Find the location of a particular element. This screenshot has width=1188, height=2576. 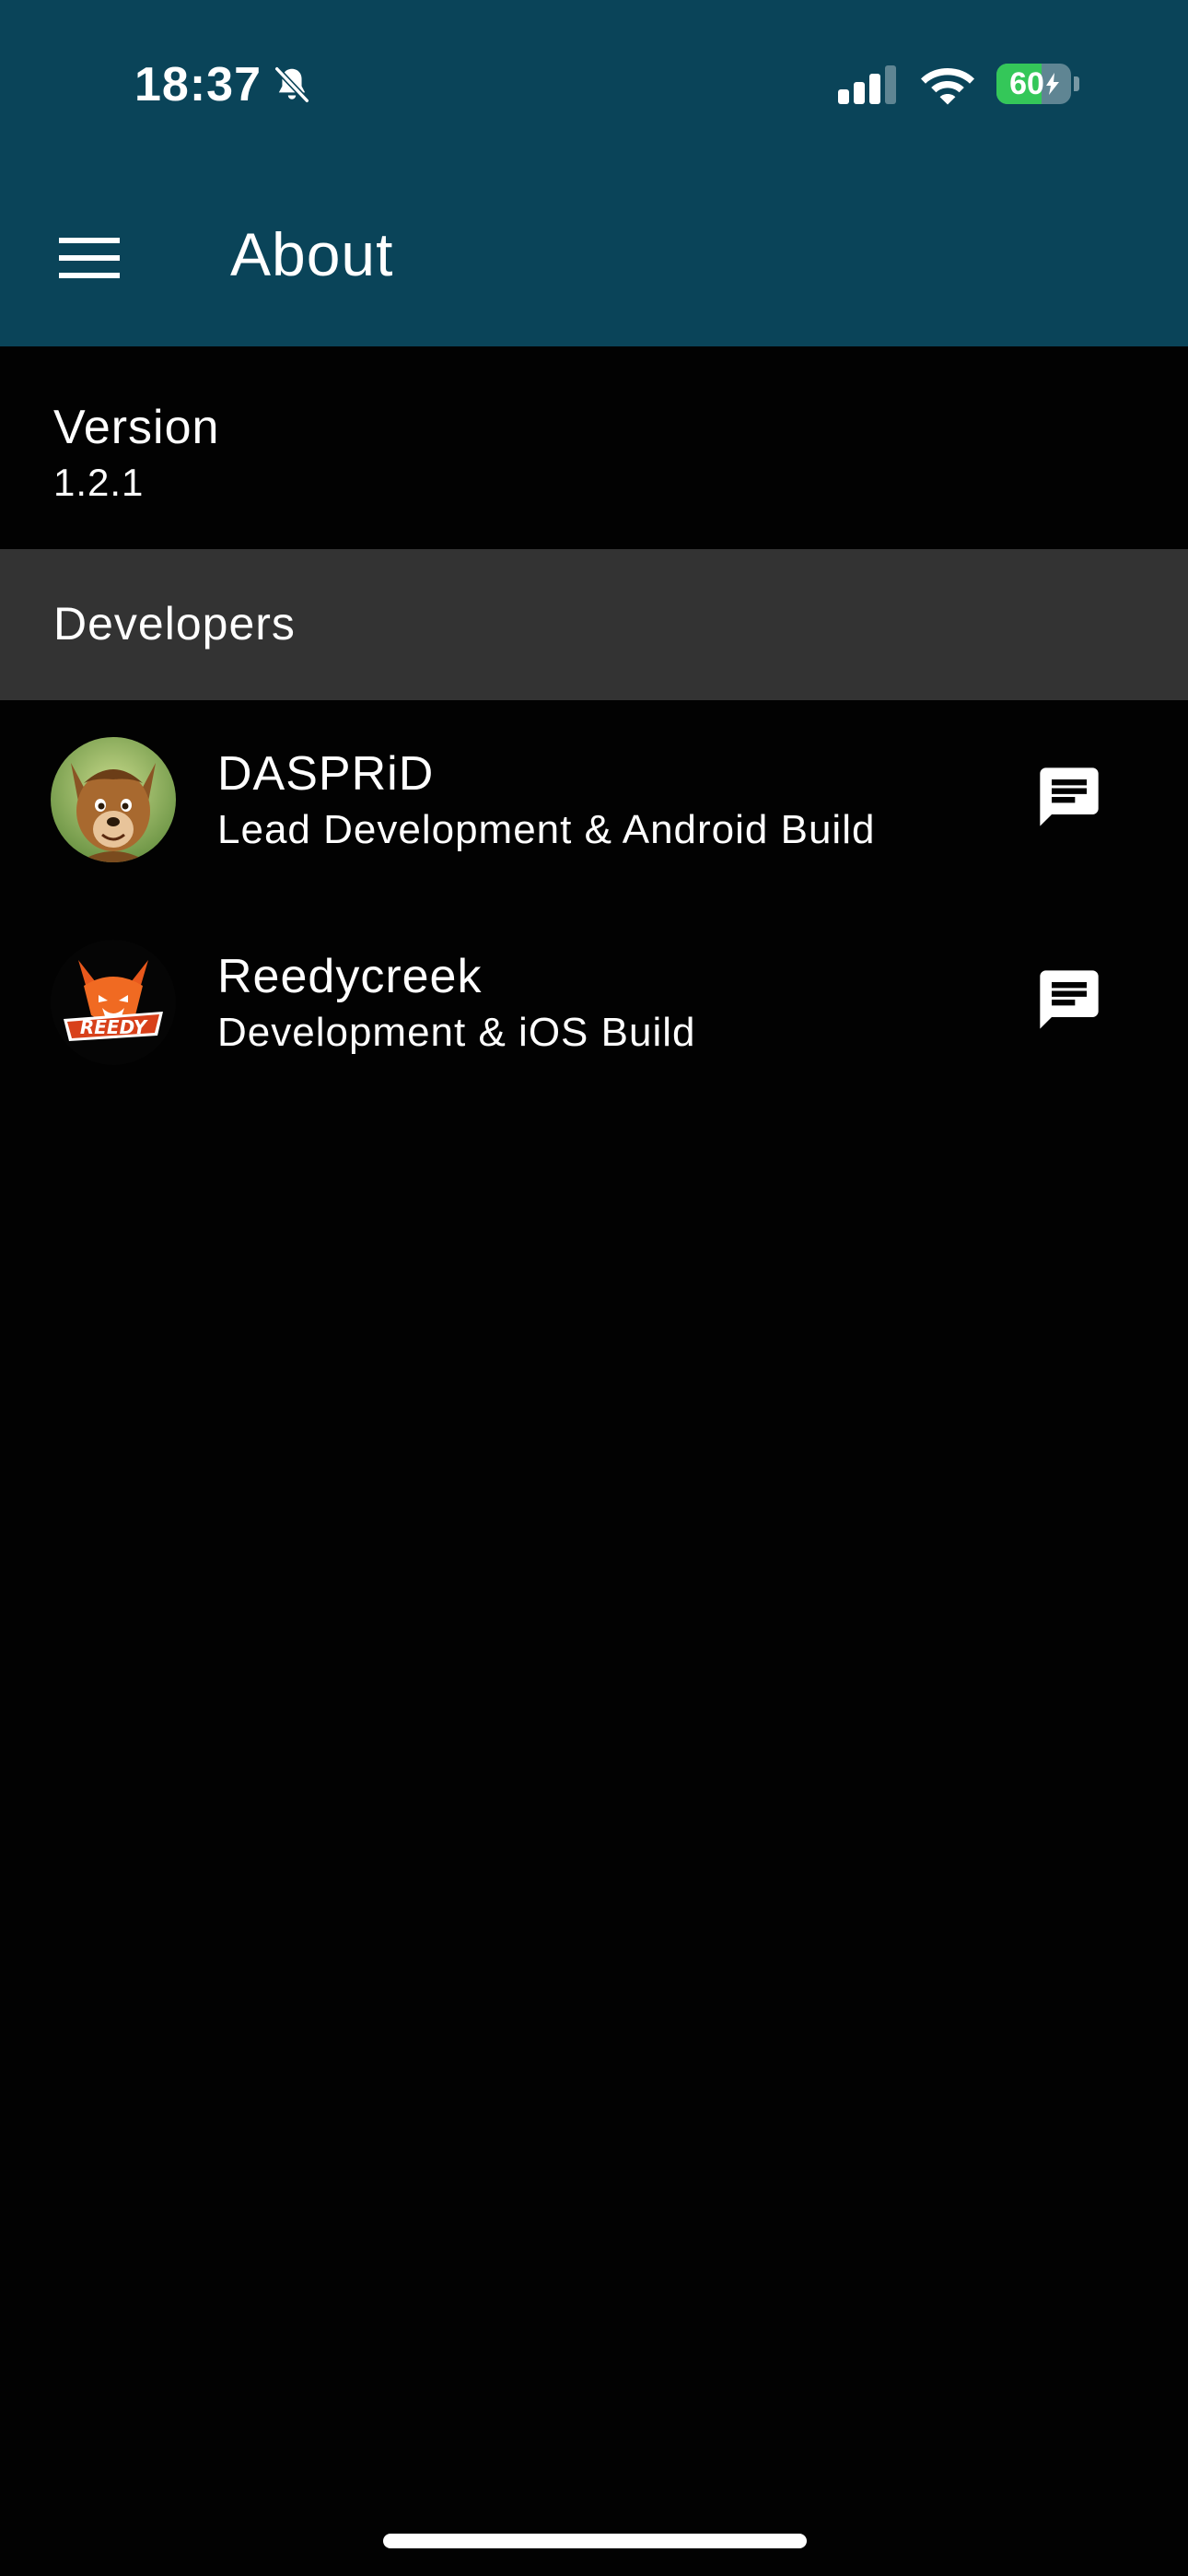

wolf-avatar-icon is located at coordinates (113, 799).